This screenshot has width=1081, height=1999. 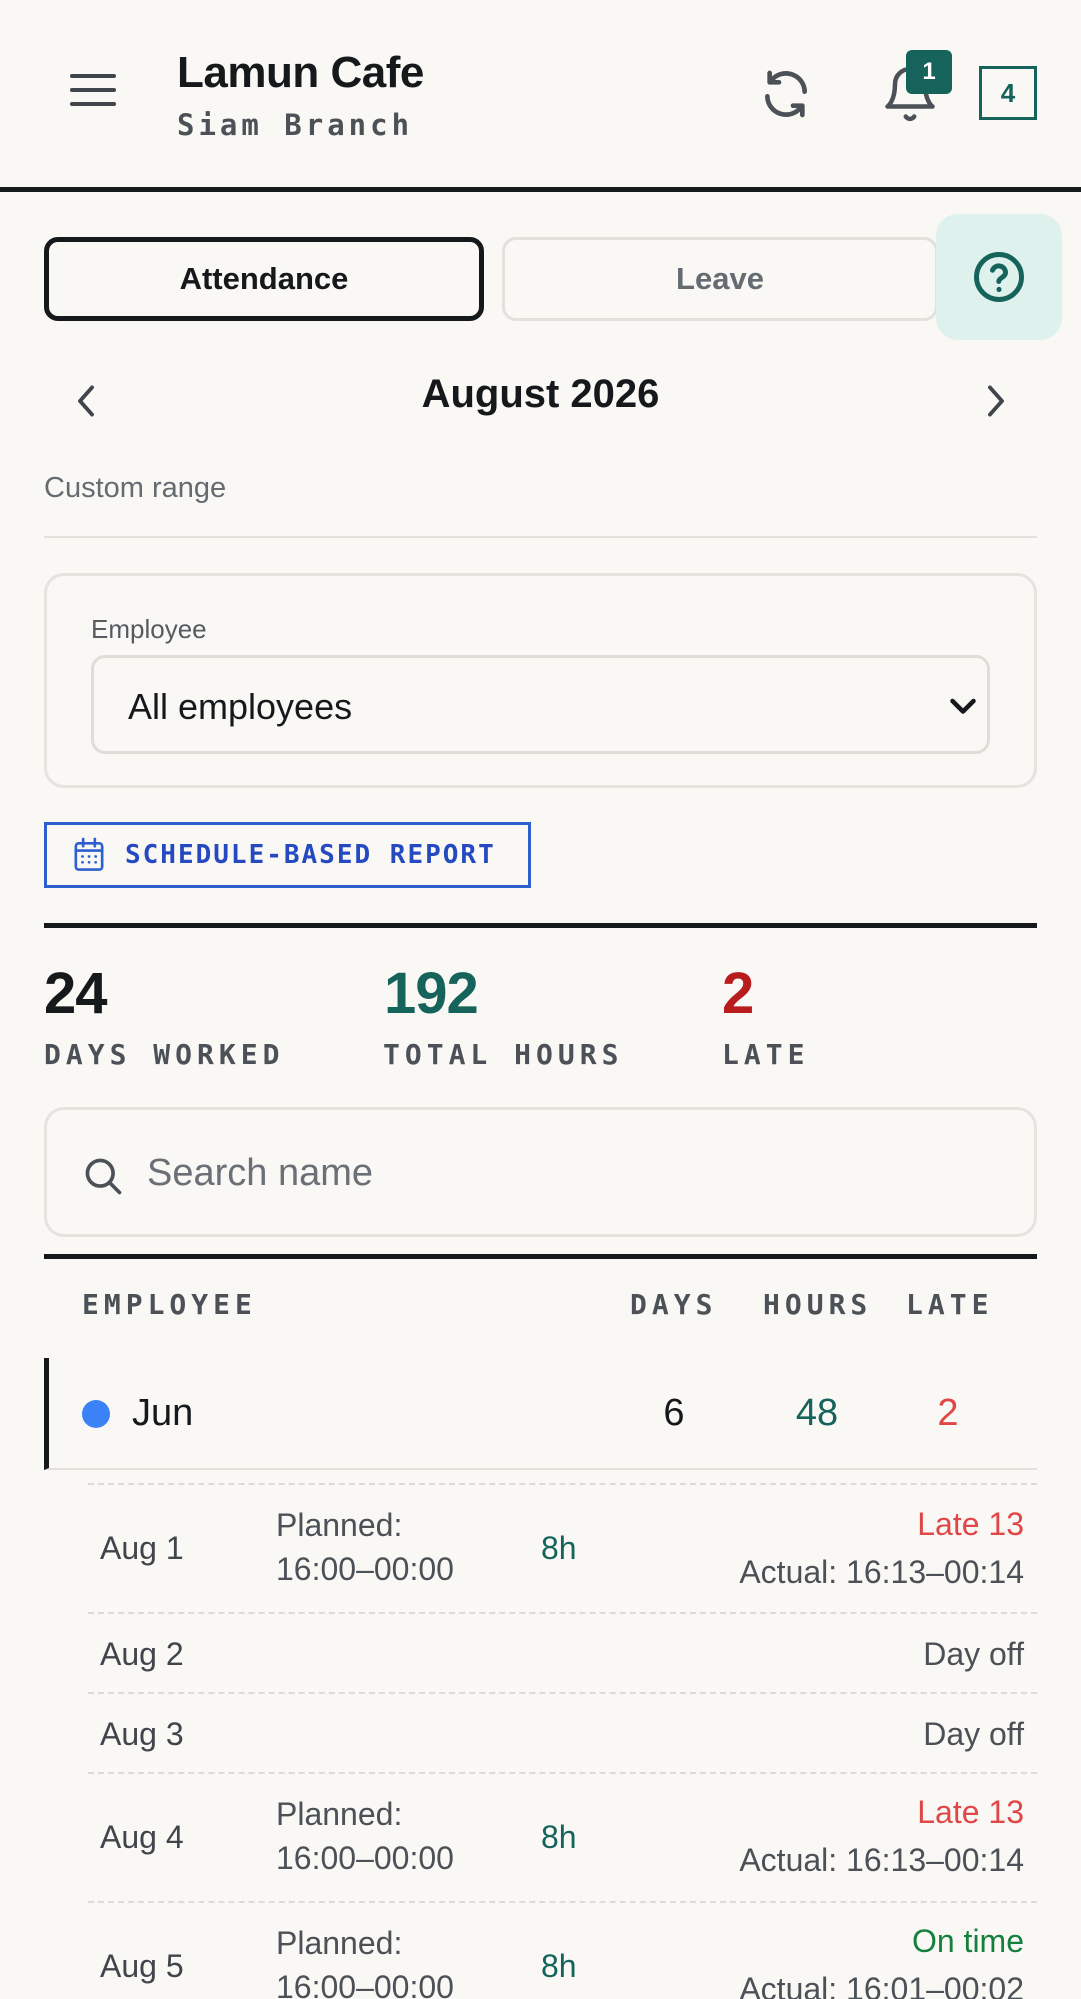 What do you see at coordinates (674, 1304) in the screenshot?
I see `column-header-days: DAYS` at bounding box center [674, 1304].